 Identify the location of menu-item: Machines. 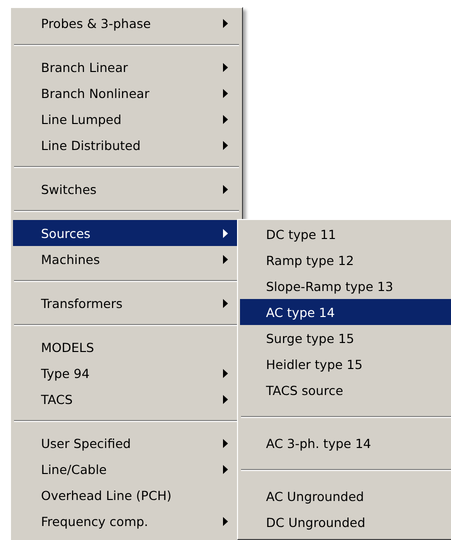
(126, 259).